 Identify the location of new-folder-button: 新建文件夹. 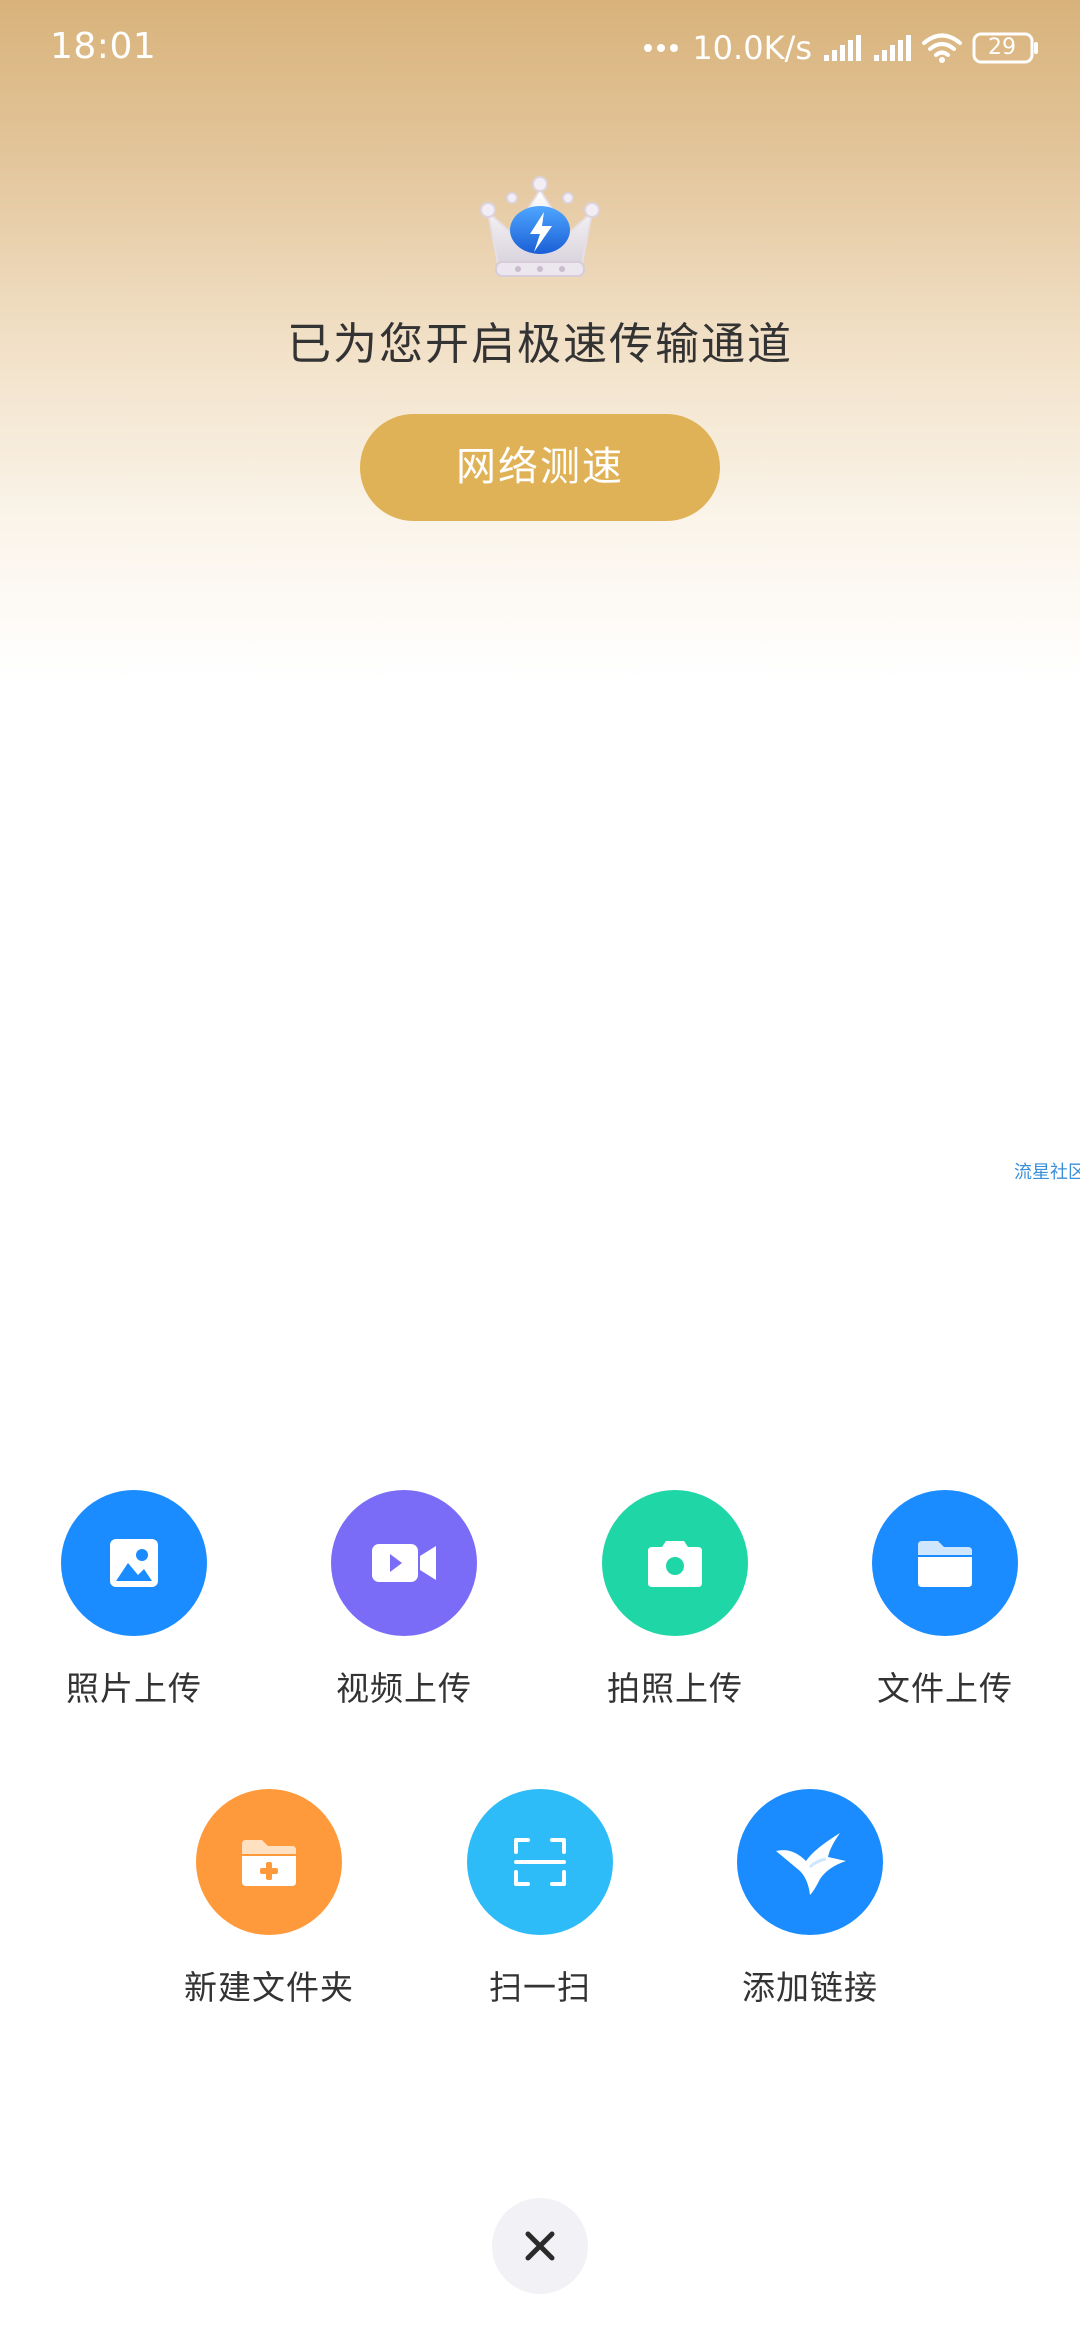
(269, 1899).